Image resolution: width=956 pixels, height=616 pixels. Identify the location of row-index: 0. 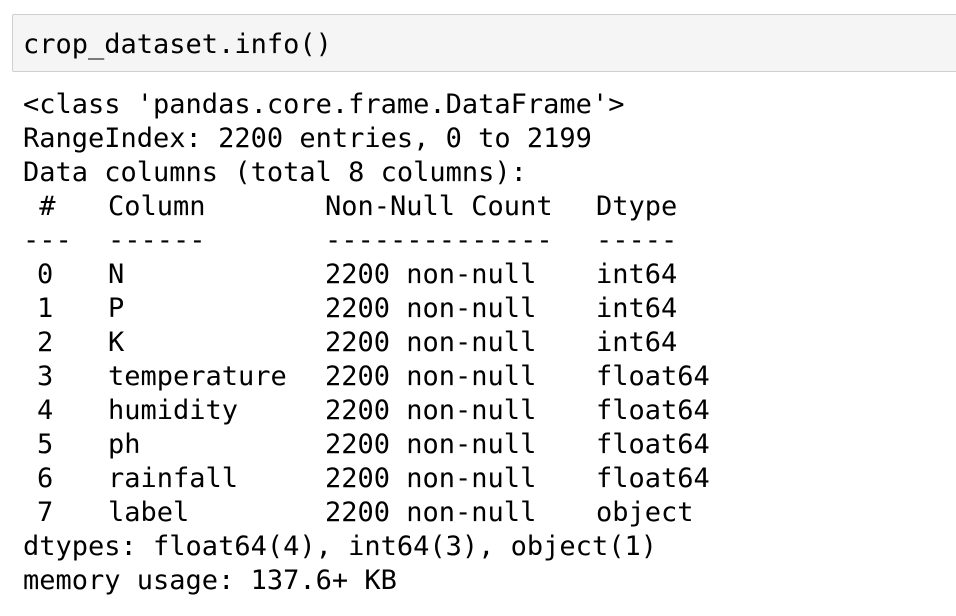
(45, 274).